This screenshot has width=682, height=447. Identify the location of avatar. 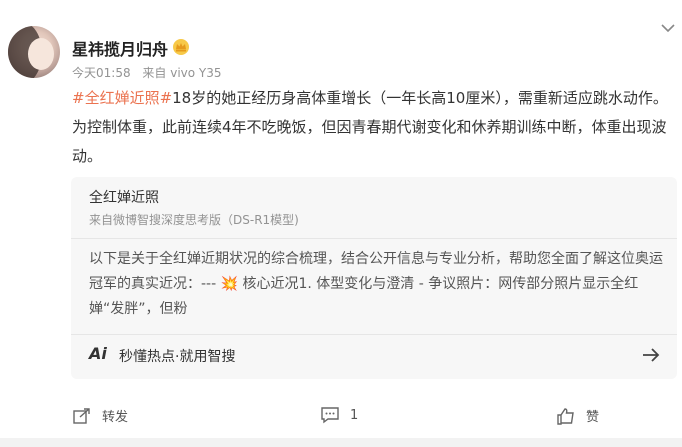
(34, 52).